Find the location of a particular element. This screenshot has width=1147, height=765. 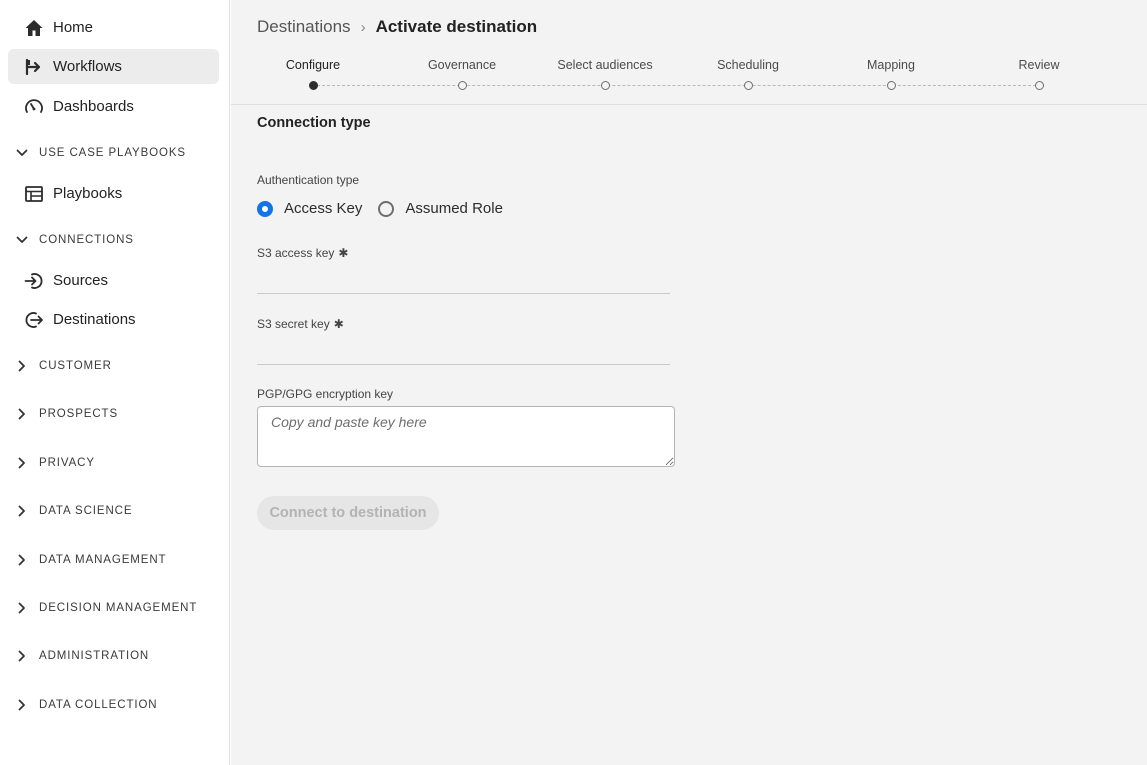

s3-access-key-input is located at coordinates (463, 279).